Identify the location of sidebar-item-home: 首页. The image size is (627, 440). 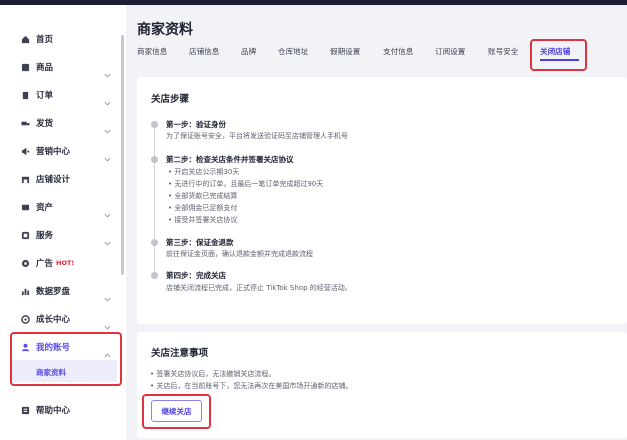
(63, 39).